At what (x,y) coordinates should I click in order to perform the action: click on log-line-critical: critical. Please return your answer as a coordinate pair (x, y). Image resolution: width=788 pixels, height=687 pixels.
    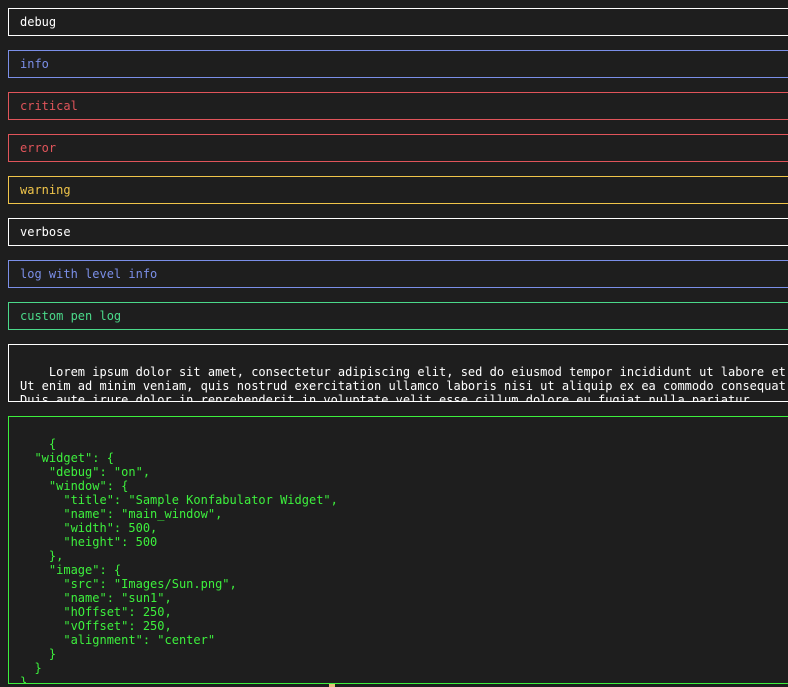
    Looking at the image, I should click on (398, 106).